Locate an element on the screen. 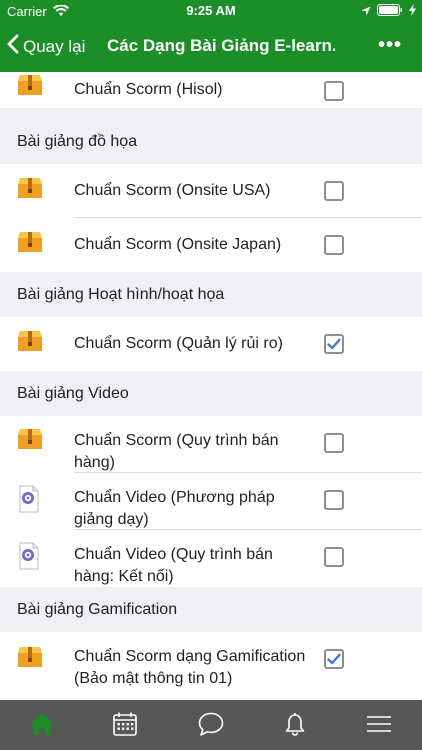 This screenshot has width=422, height=750. section-header: Bài giảng đồ họa is located at coordinates (211, 142).